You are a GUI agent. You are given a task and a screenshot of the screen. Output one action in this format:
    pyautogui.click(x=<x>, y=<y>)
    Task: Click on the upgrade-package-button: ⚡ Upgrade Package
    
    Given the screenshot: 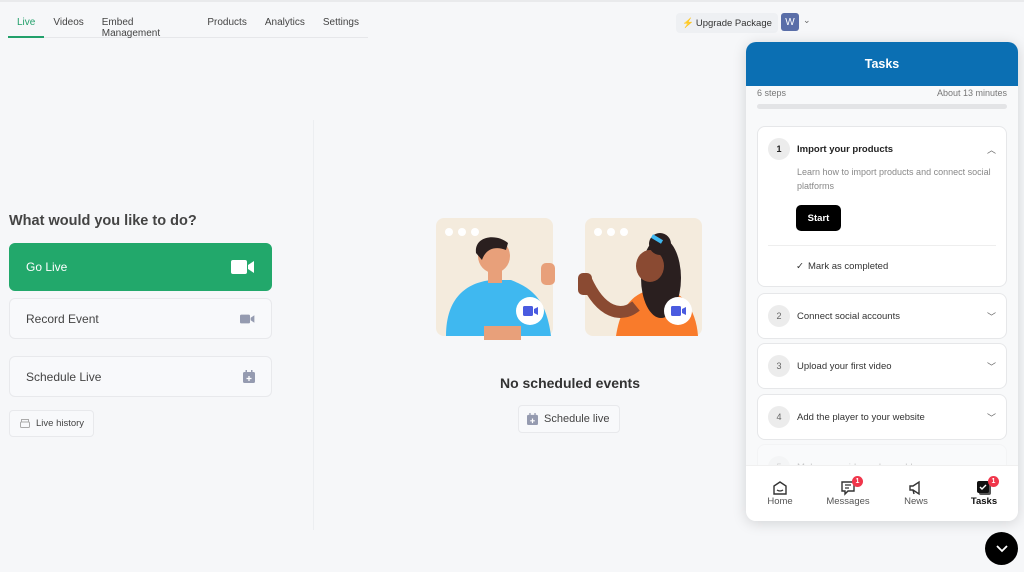 What is the action you would take?
    pyautogui.click(x=727, y=23)
    